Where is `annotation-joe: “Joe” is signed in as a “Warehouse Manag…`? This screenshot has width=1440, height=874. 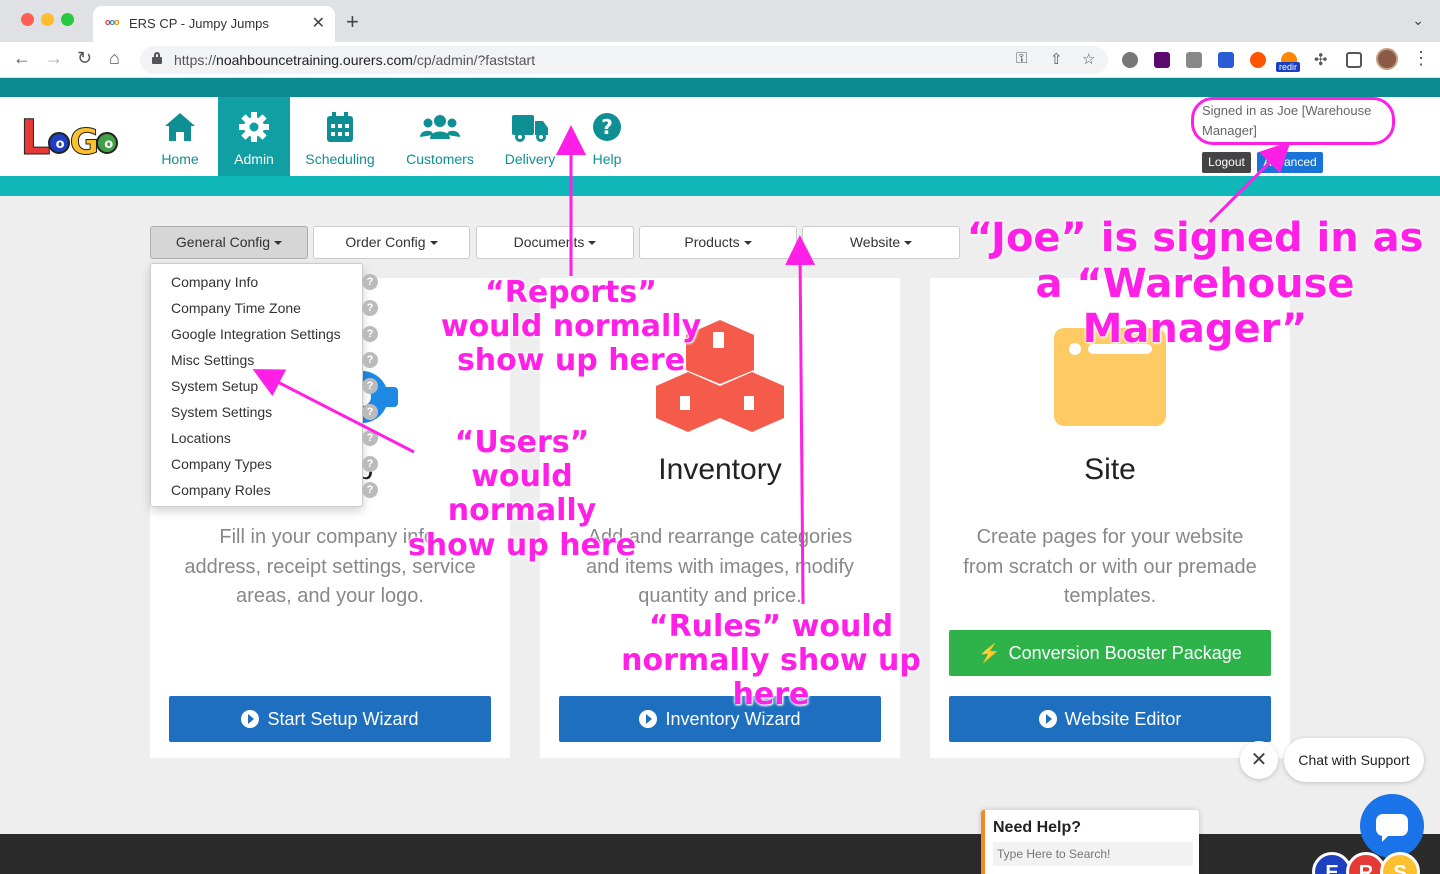
annotation-joe: “Joe” is signed in as a “Warehouse Manag… is located at coordinates (1195, 284).